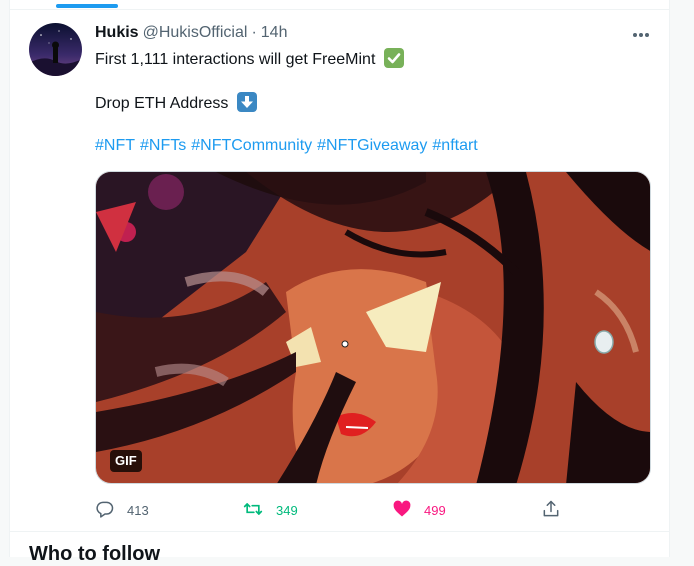  What do you see at coordinates (454, 145) in the screenshot?
I see `hashtag-link: #nftart` at bounding box center [454, 145].